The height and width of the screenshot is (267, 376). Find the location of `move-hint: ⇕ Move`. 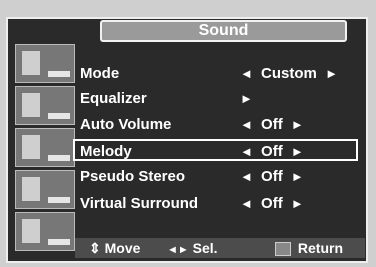

move-hint: ⇕ Move is located at coordinates (115, 248).